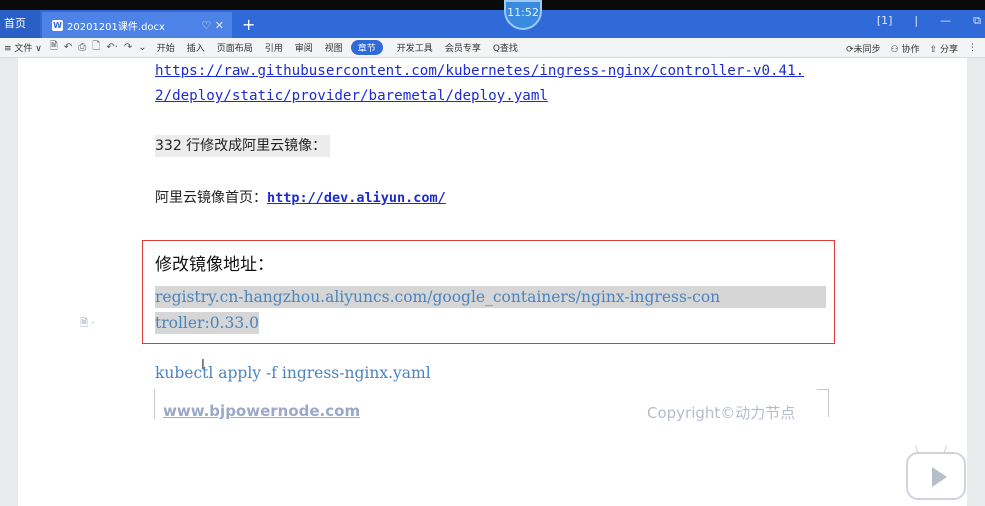 The image size is (985, 506). I want to click on box-heading: 修改镜像地址：, so click(214, 265).